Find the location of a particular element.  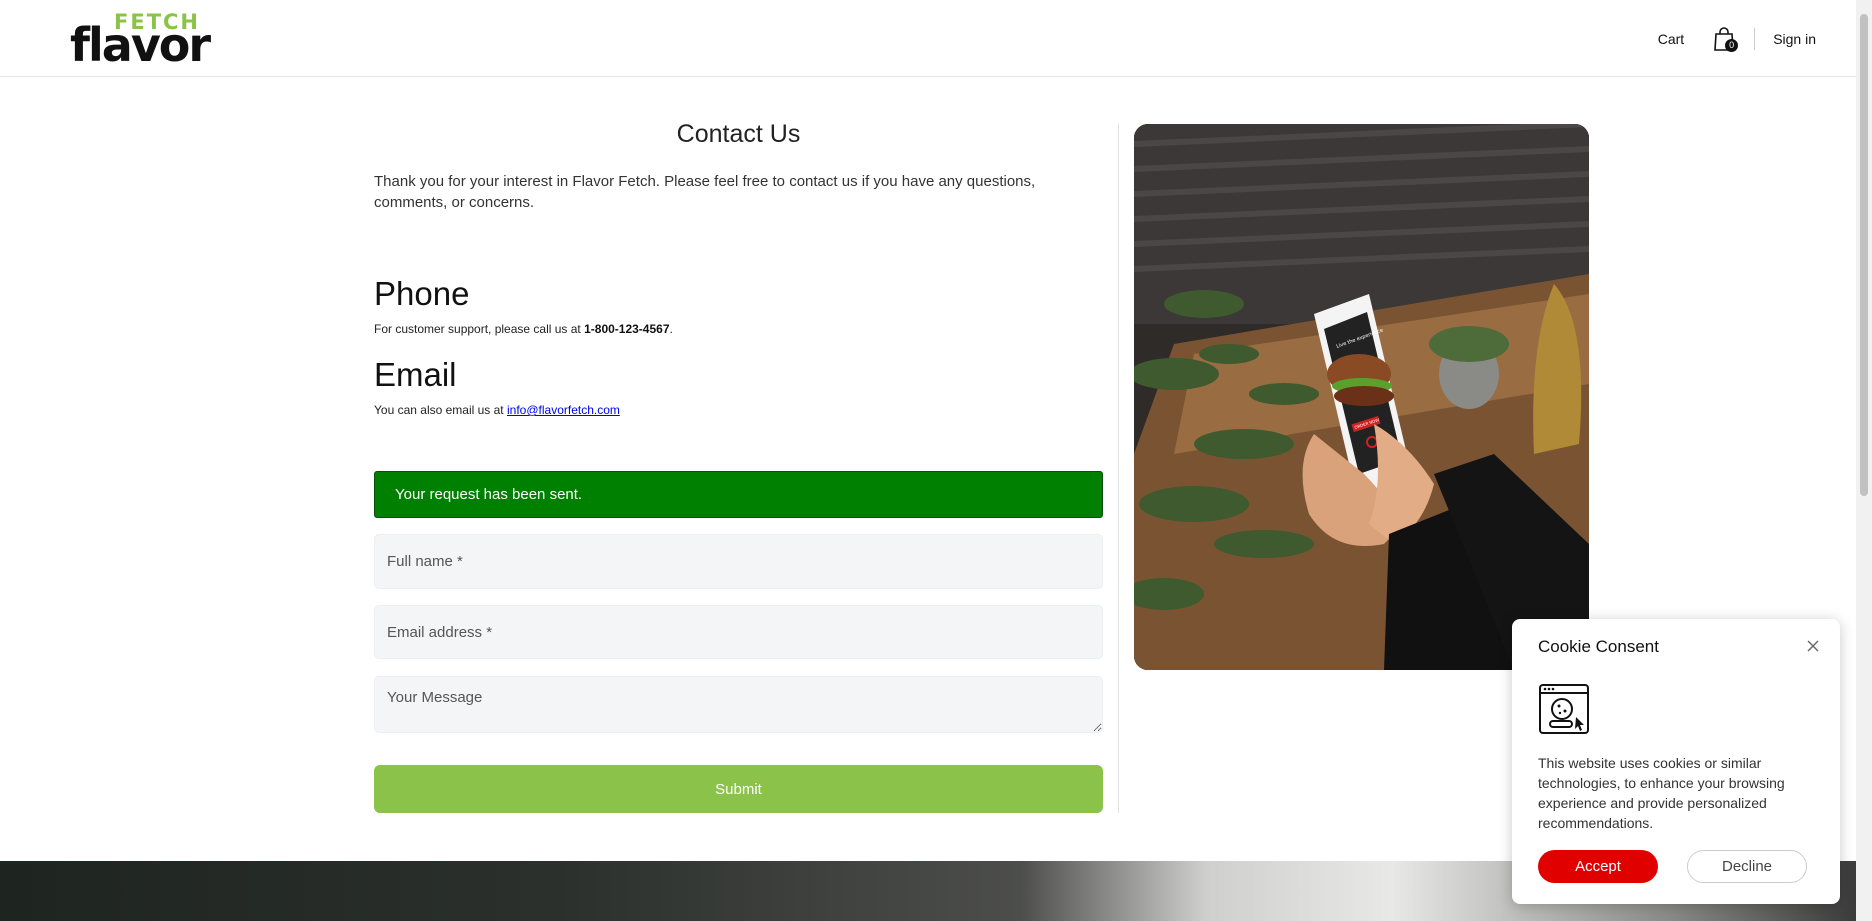

close-icon is located at coordinates (1813, 646).